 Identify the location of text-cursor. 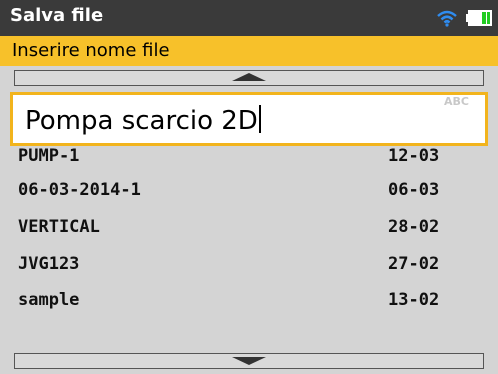
(259, 119).